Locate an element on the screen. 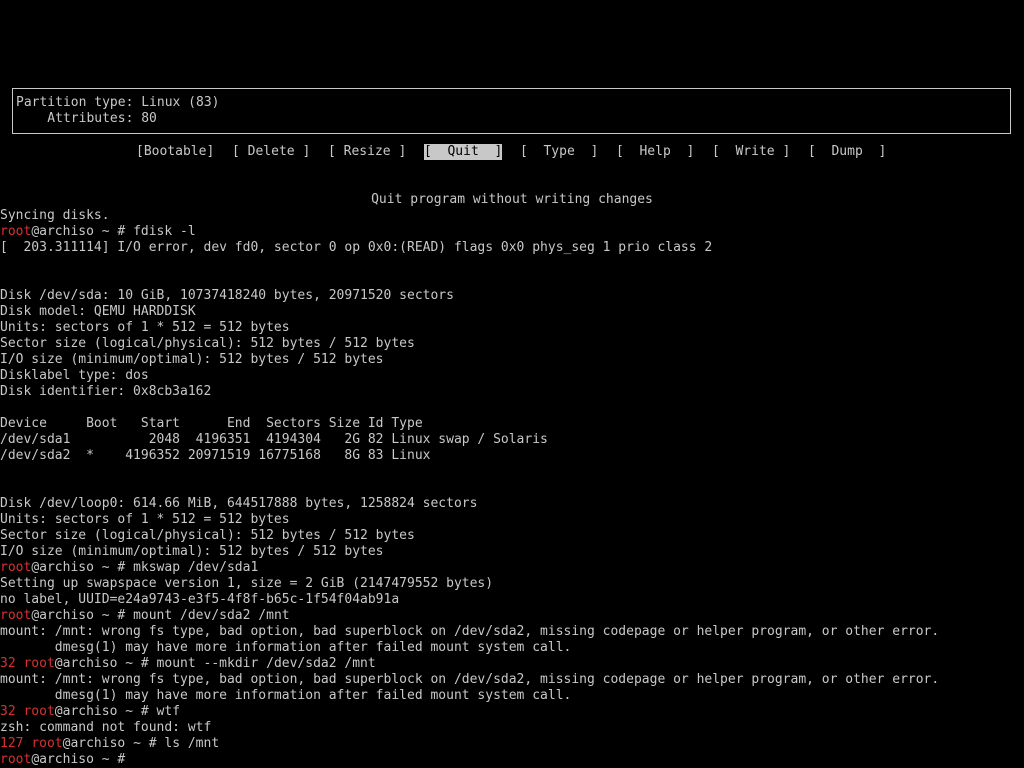  menu-write-button: [ Write ] is located at coordinates (751, 152).